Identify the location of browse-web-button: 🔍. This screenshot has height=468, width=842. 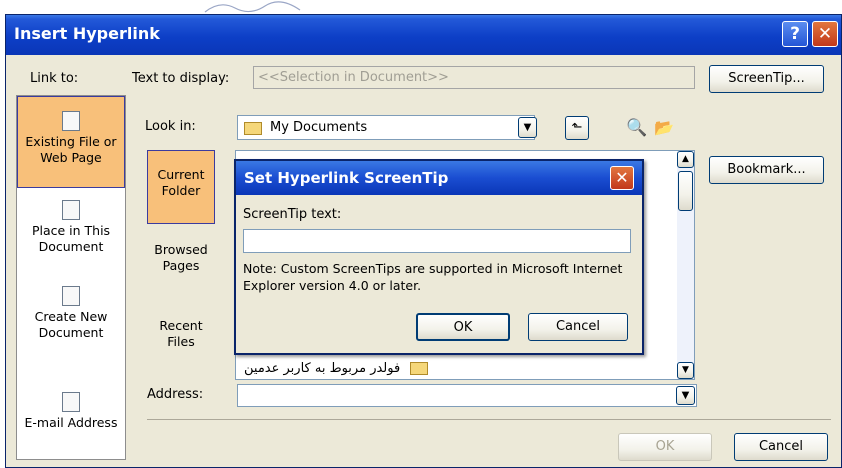
(637, 128).